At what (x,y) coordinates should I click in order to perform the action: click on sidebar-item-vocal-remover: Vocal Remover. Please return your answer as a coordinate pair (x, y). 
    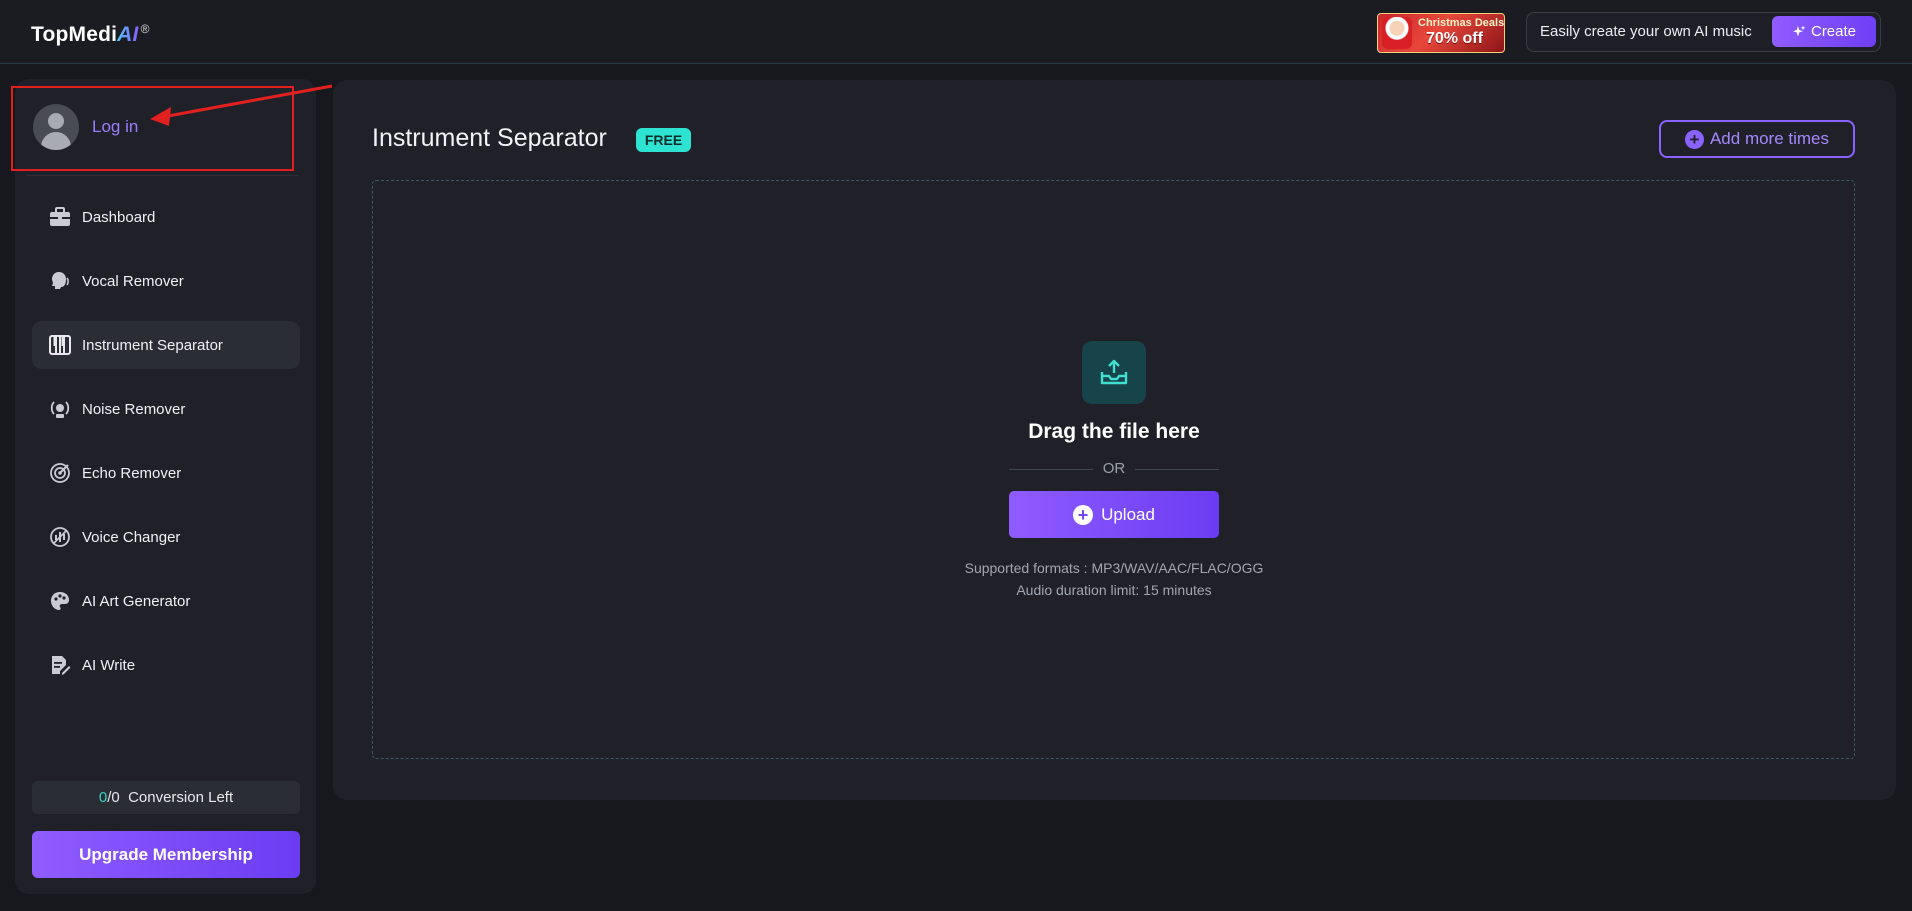
    Looking at the image, I should click on (166, 281).